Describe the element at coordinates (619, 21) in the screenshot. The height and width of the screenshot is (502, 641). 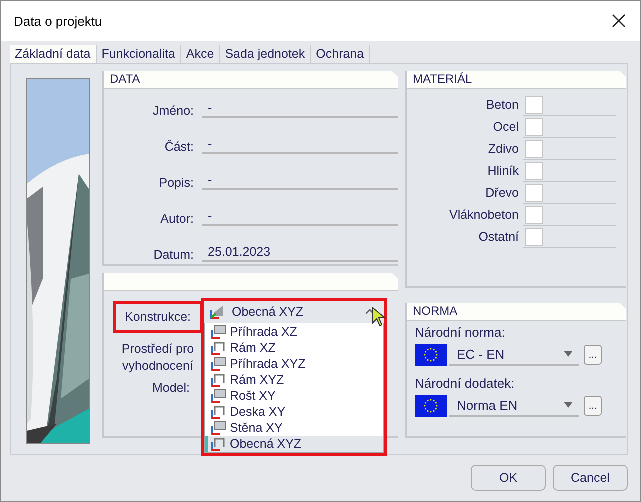
I see `close-icon` at that location.